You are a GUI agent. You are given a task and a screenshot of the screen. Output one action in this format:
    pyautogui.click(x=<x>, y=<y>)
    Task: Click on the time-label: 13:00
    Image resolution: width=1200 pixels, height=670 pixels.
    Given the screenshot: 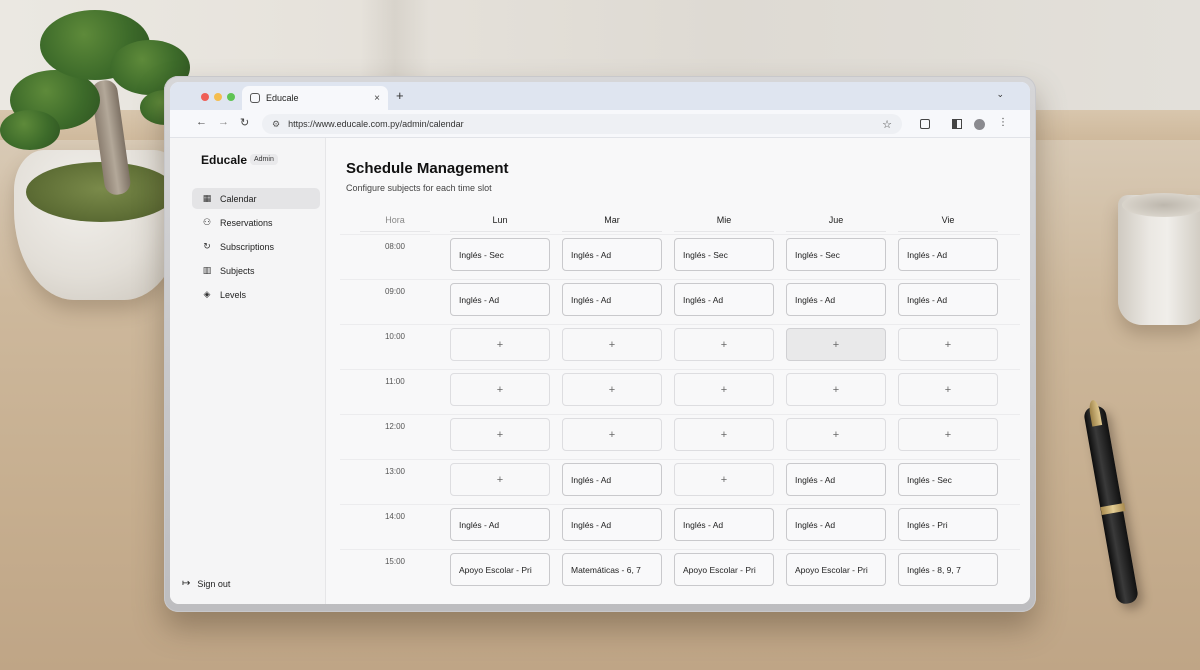 What is the action you would take?
    pyautogui.click(x=395, y=471)
    